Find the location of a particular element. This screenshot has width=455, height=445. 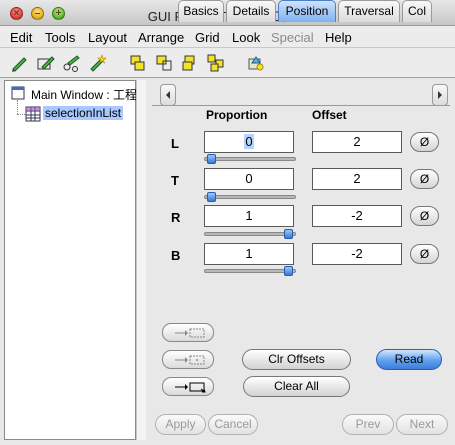

row-label-t: T is located at coordinates (175, 180).